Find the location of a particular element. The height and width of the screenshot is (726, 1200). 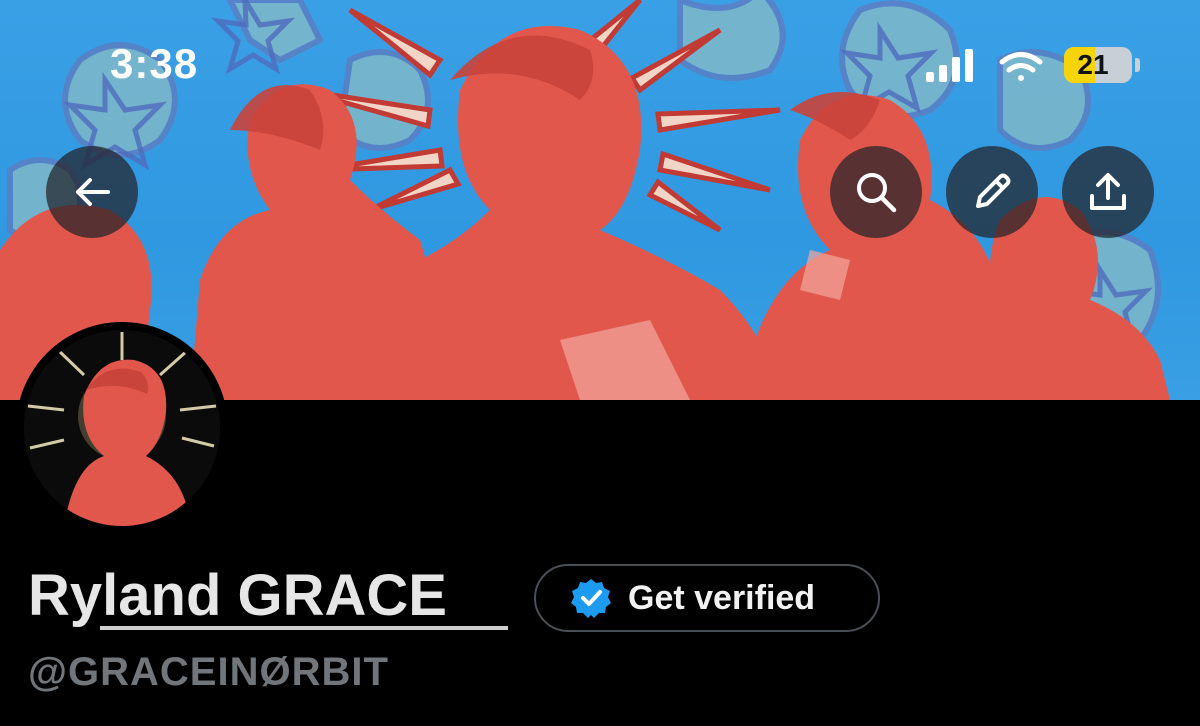

get-verified-label: Get verified is located at coordinates (722, 597).